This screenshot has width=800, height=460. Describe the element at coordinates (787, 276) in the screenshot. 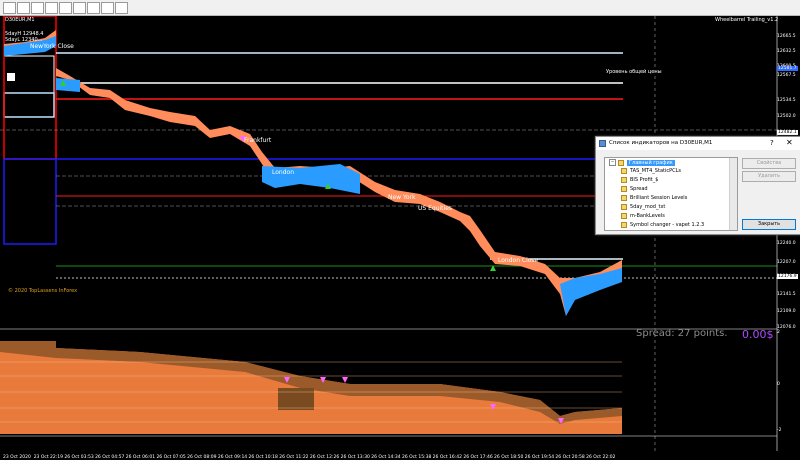

I see `price-tag-current: 12176.9` at that location.